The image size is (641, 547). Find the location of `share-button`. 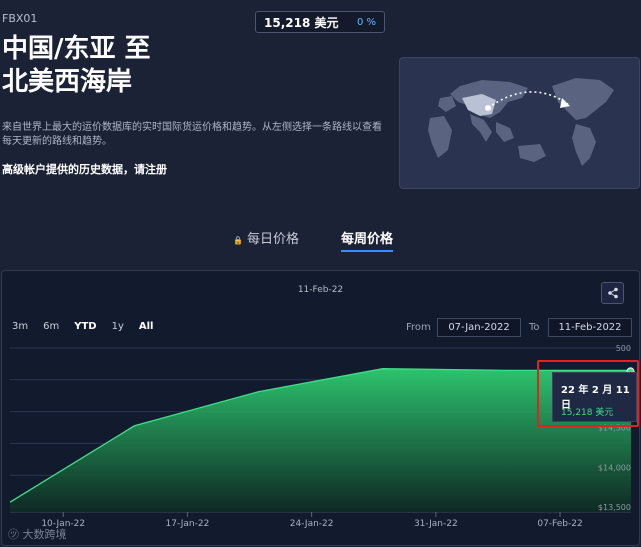

share-button is located at coordinates (612, 293).